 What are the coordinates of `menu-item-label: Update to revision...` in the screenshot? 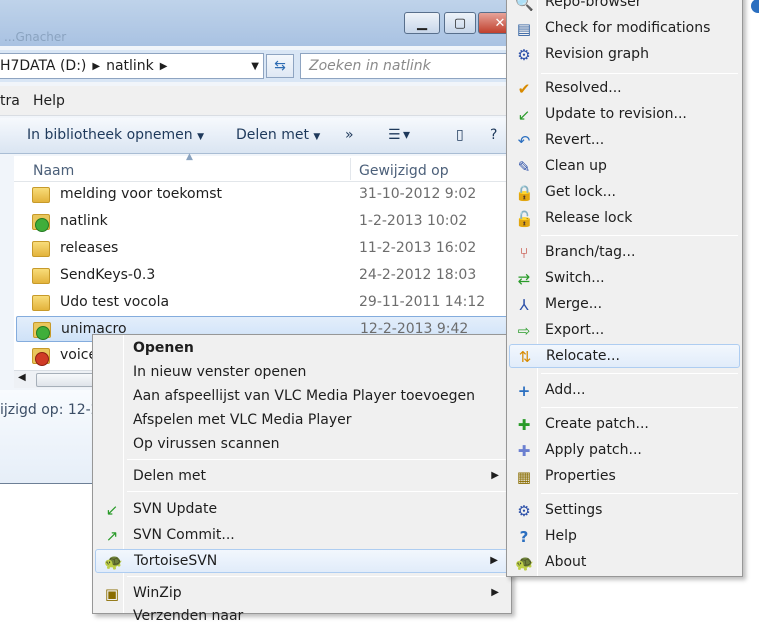 It's located at (616, 114).